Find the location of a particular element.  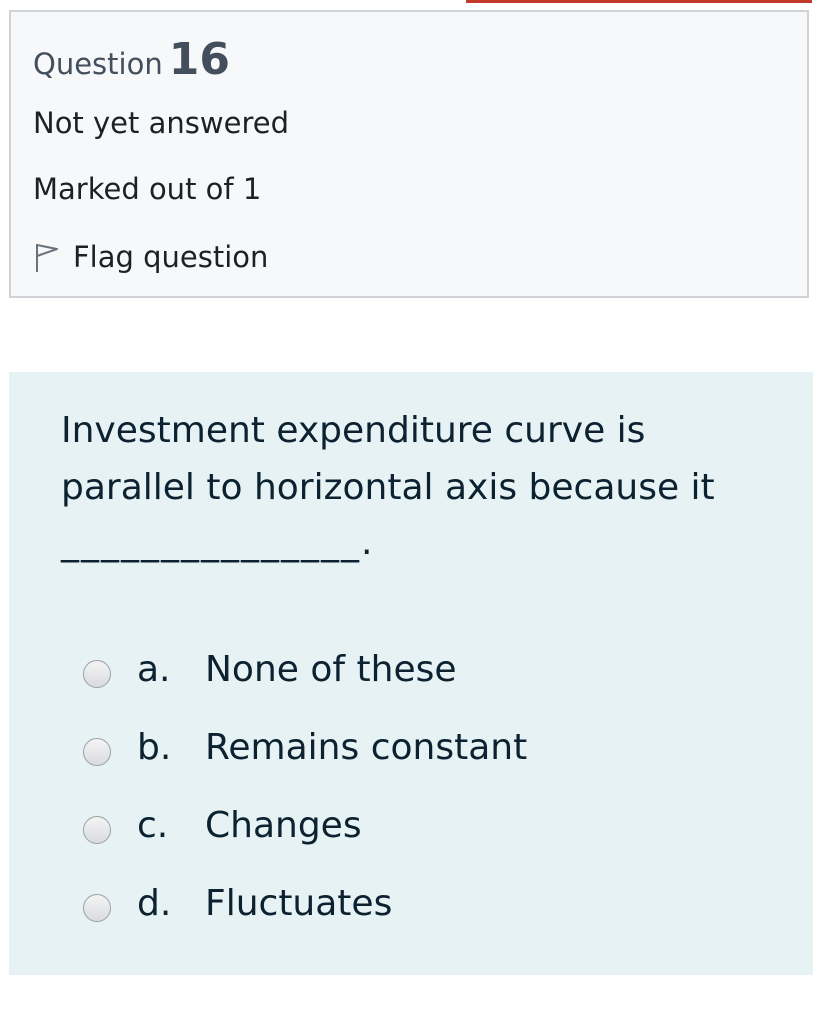

answer-letter: c. is located at coordinates (153, 825).